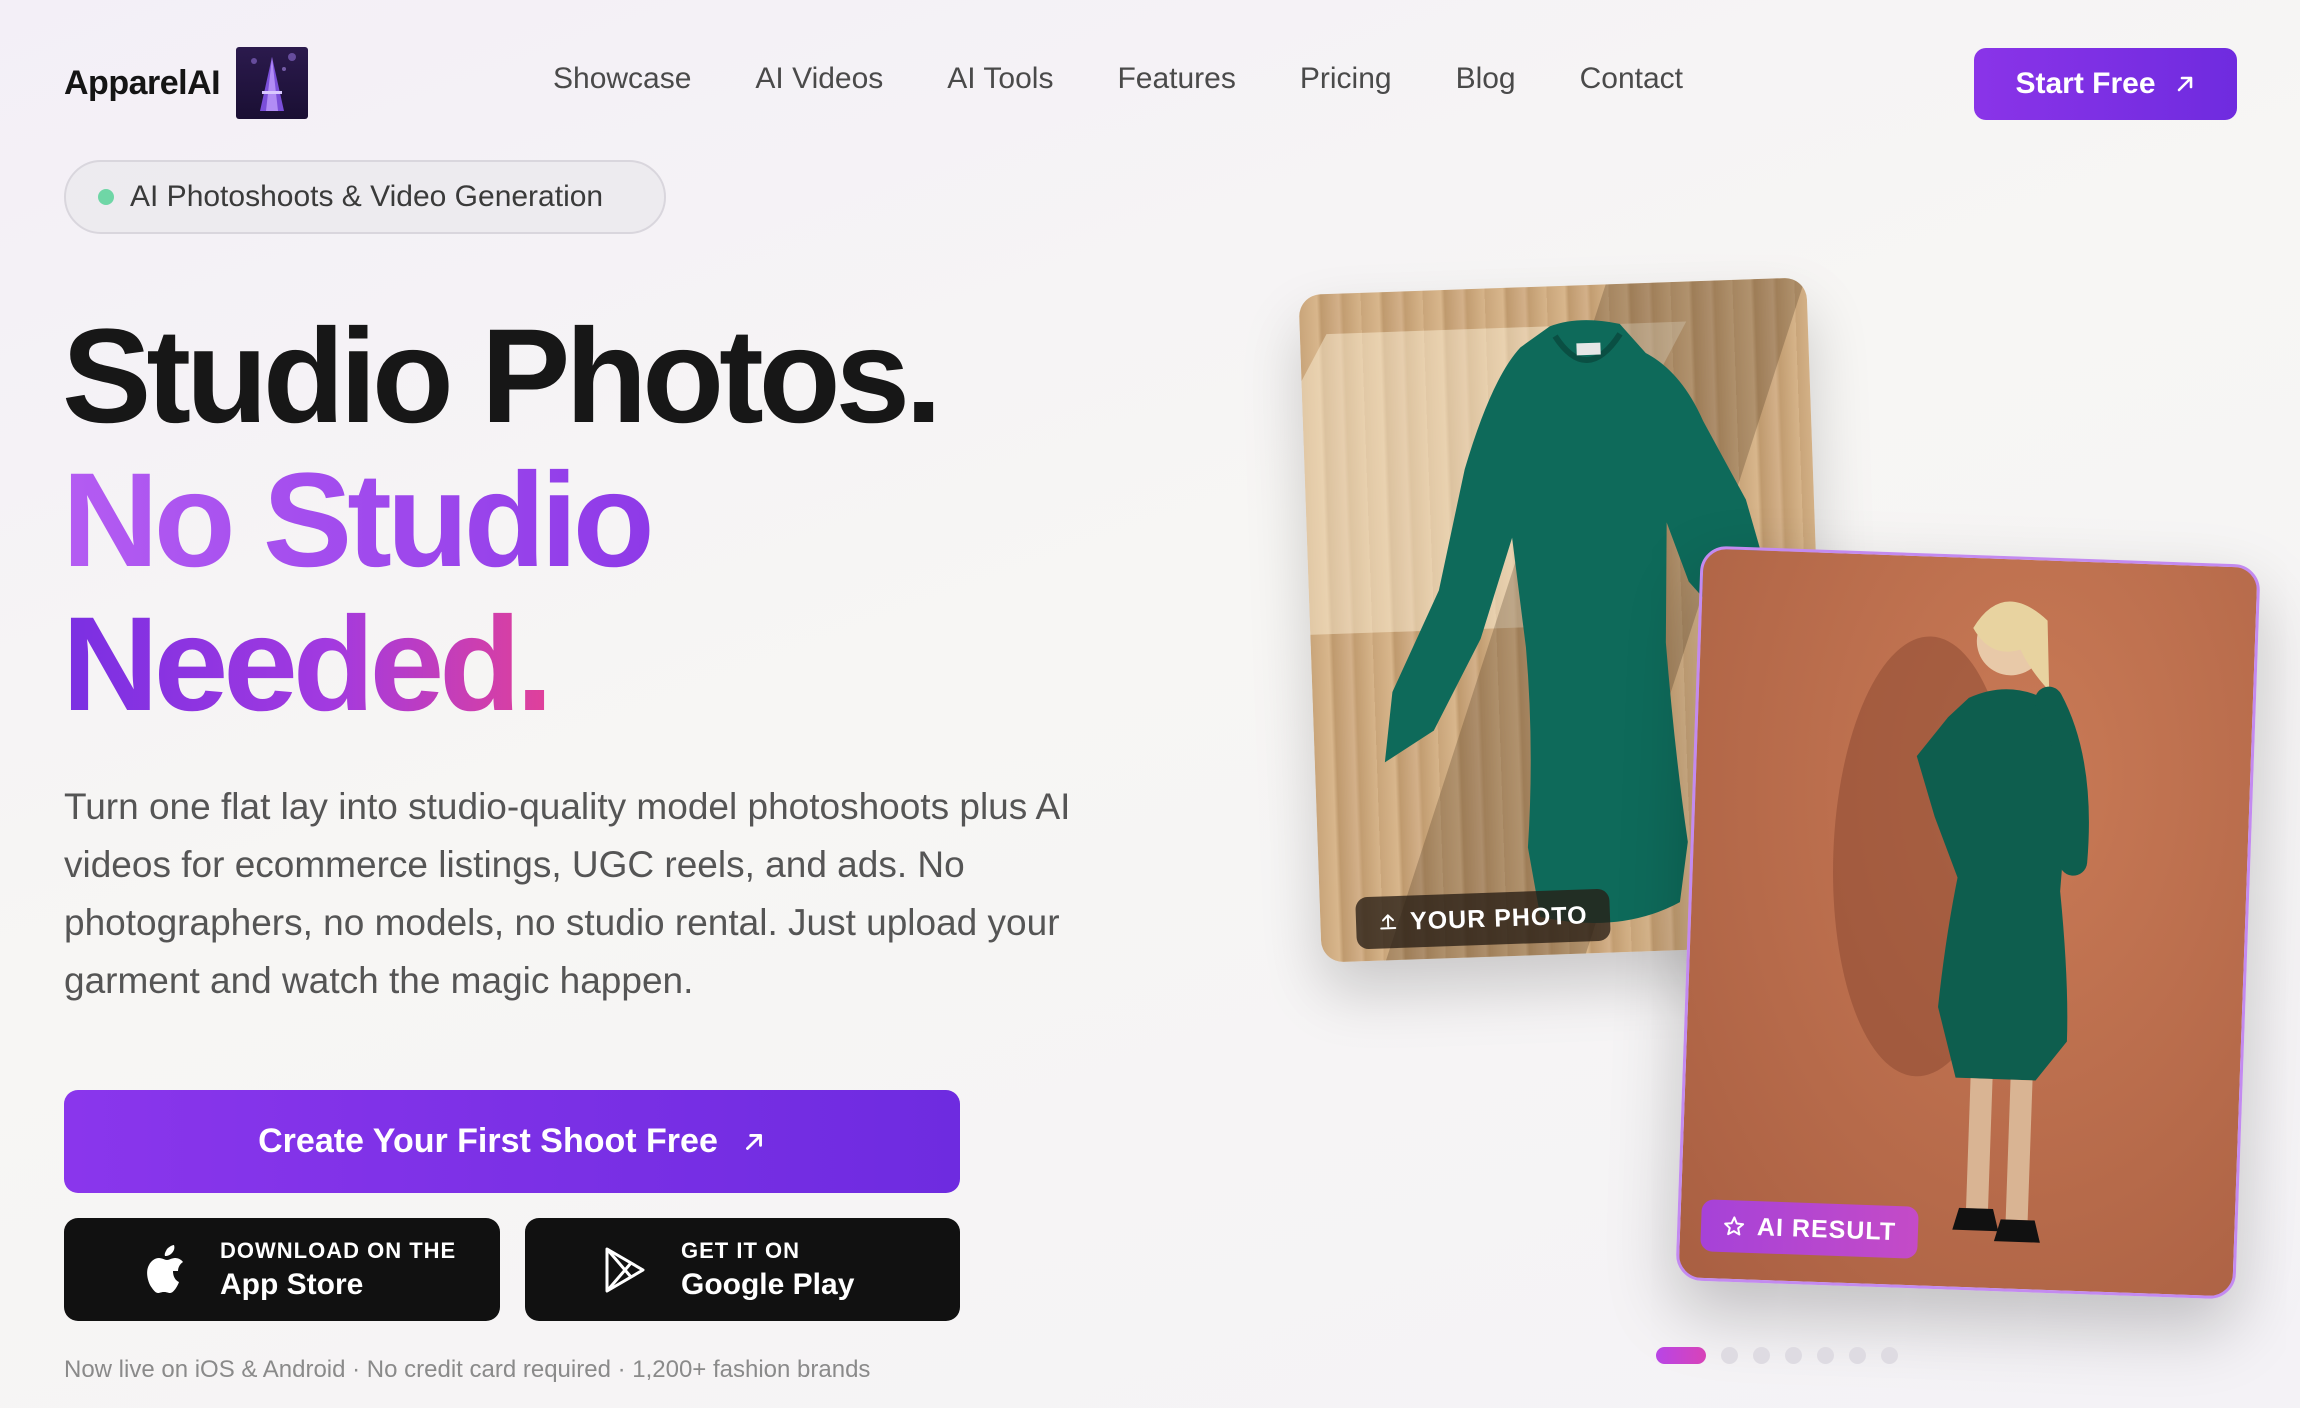 Image resolution: width=2300 pixels, height=1408 pixels. What do you see at coordinates (1631, 79) in the screenshot?
I see `nav-contact: Contact` at bounding box center [1631, 79].